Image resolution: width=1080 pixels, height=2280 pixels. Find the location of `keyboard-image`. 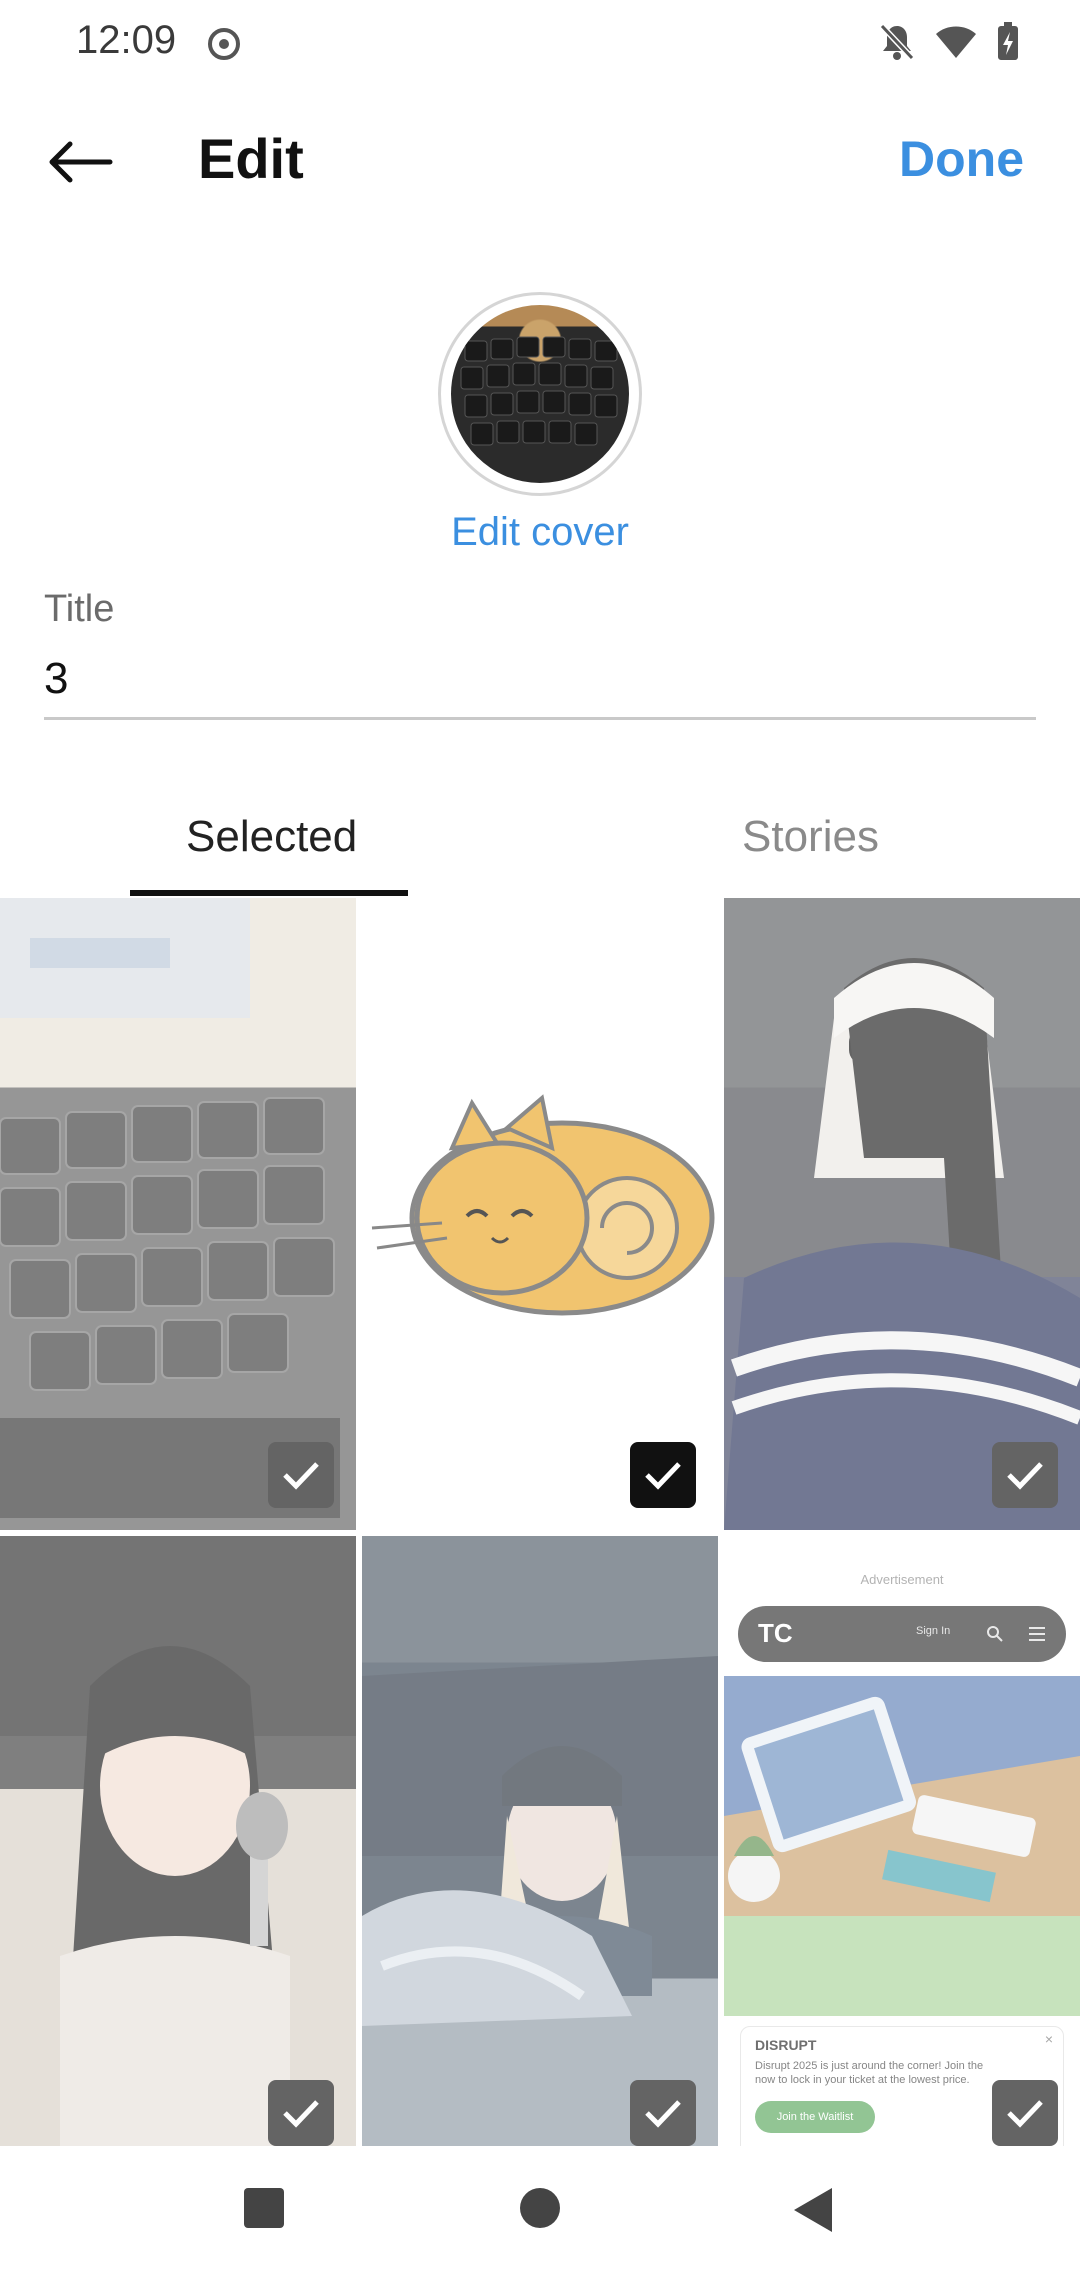

keyboard-image is located at coordinates (539, 391).